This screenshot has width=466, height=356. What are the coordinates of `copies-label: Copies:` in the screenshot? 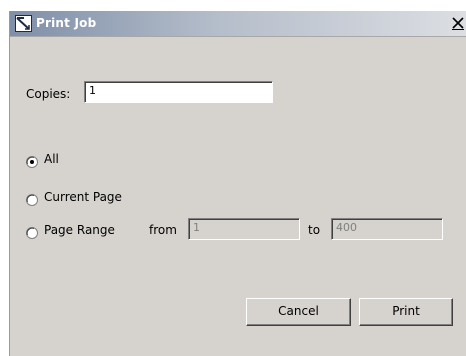 It's located at (48, 94).